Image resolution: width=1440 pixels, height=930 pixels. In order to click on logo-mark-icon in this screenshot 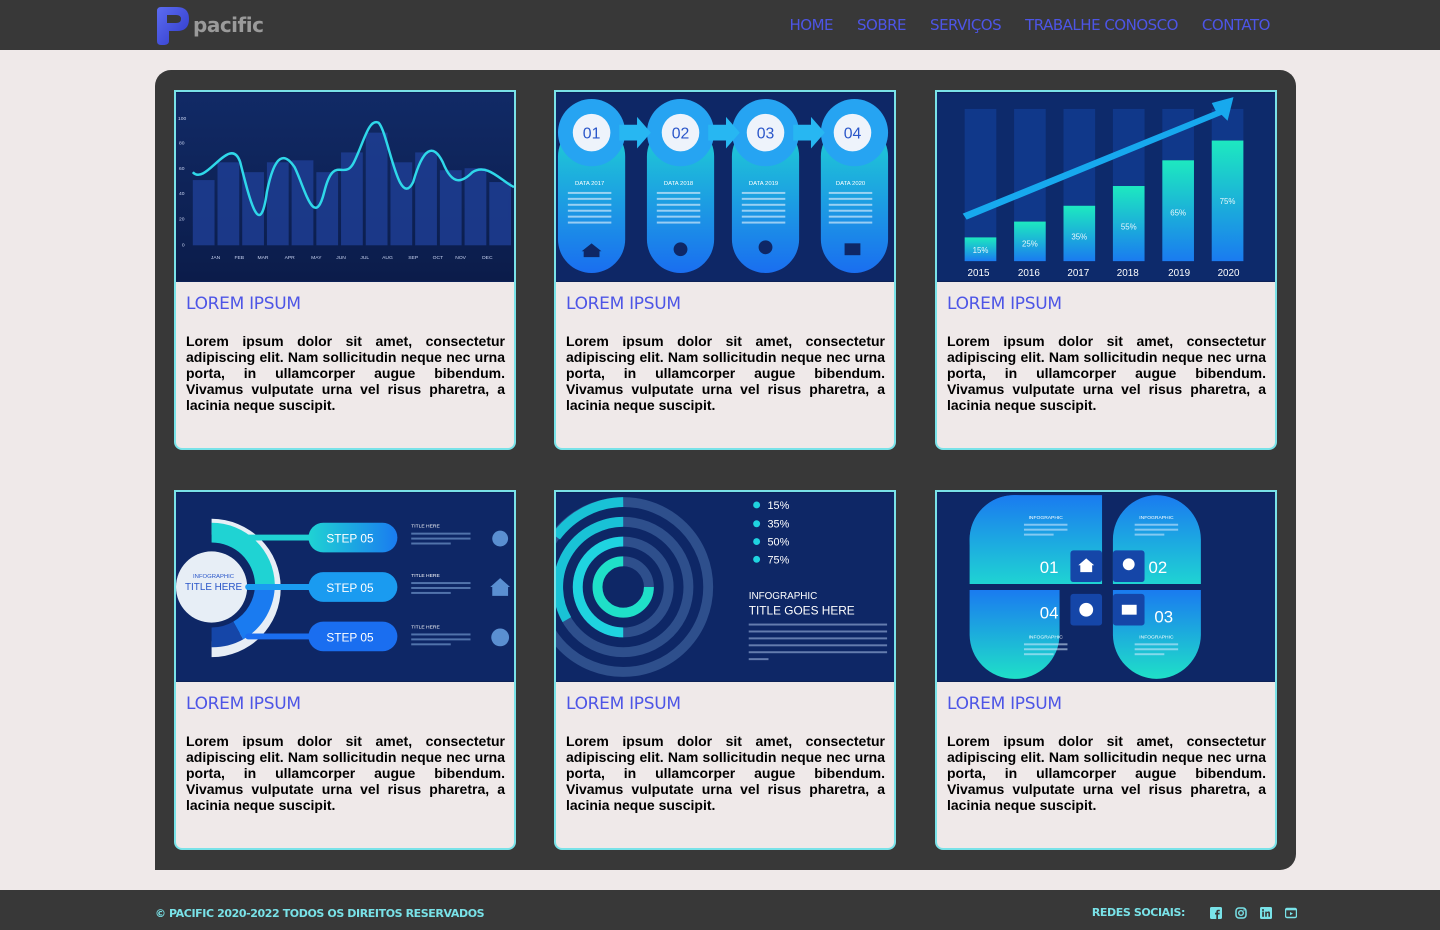, I will do `click(173, 26)`.